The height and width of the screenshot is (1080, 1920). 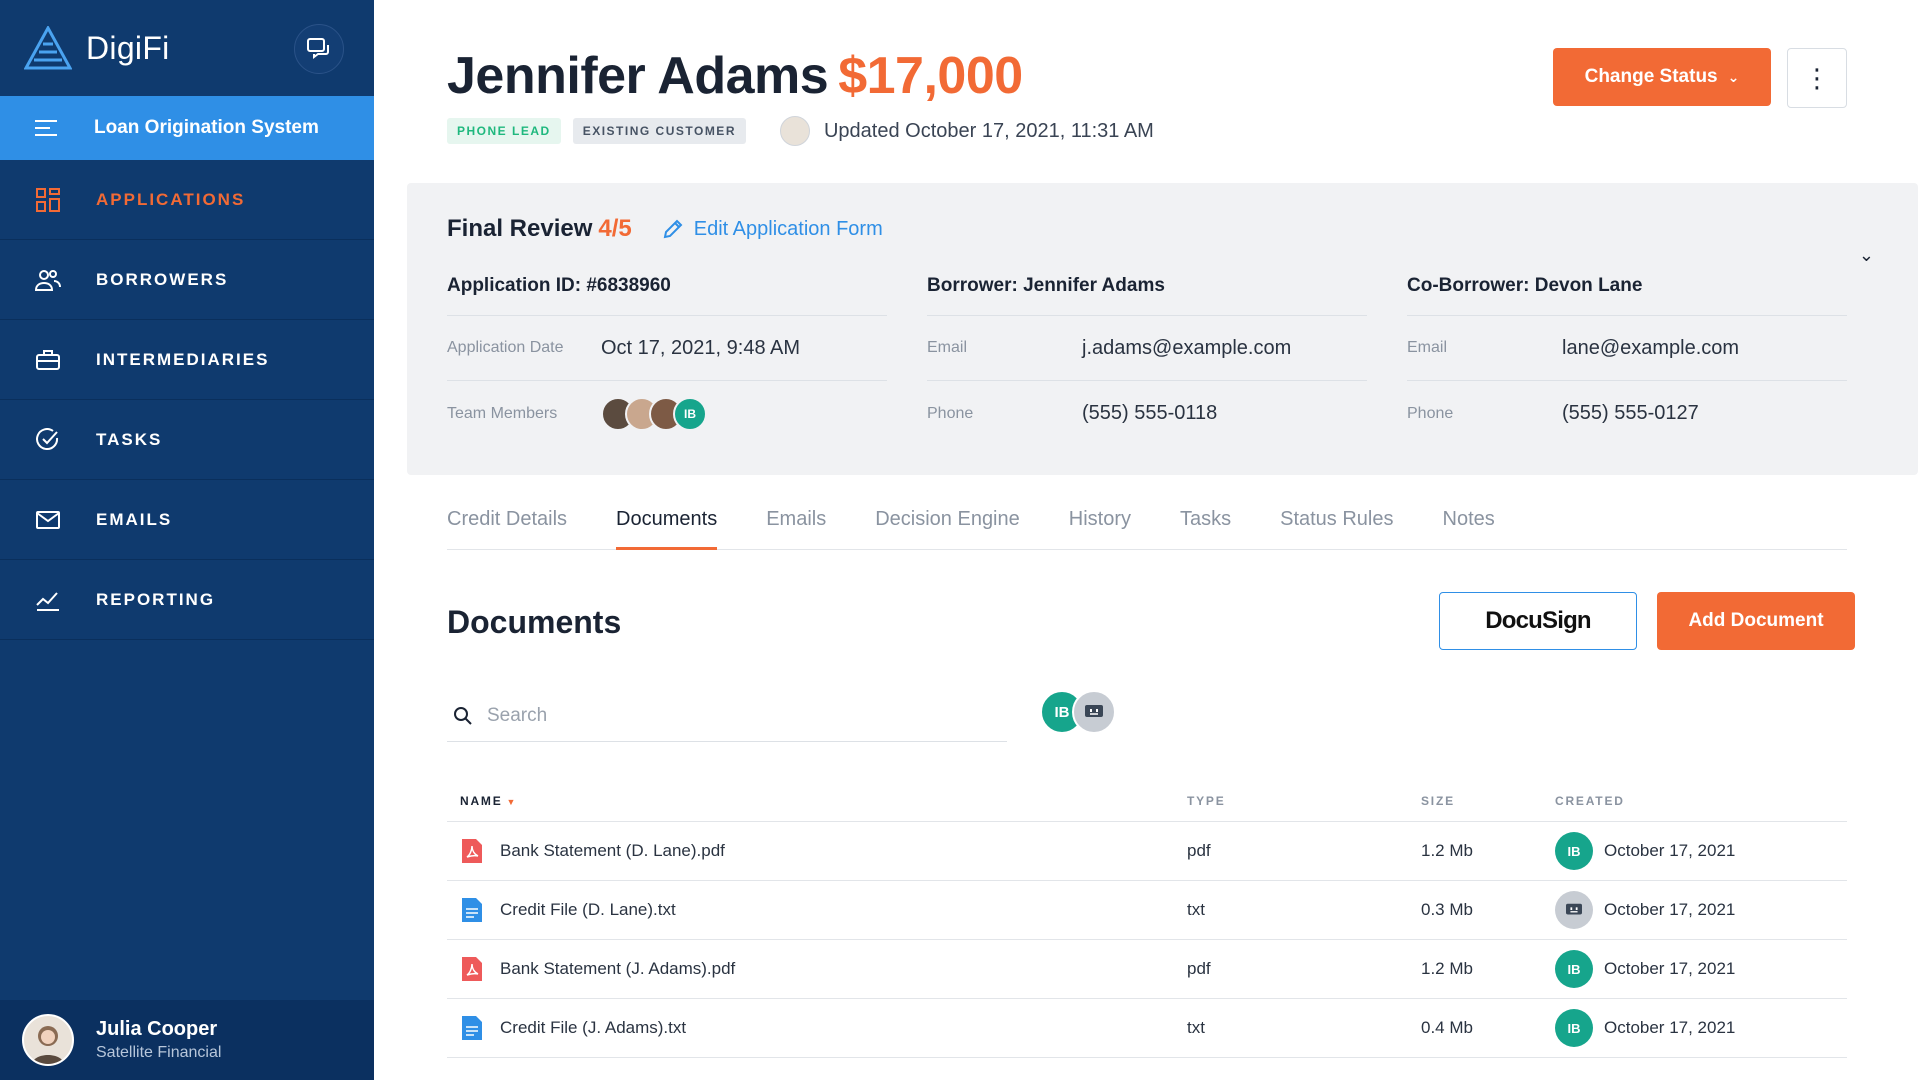 What do you see at coordinates (187, 600) in the screenshot?
I see `sidebar-item-reporting: REPORTING` at bounding box center [187, 600].